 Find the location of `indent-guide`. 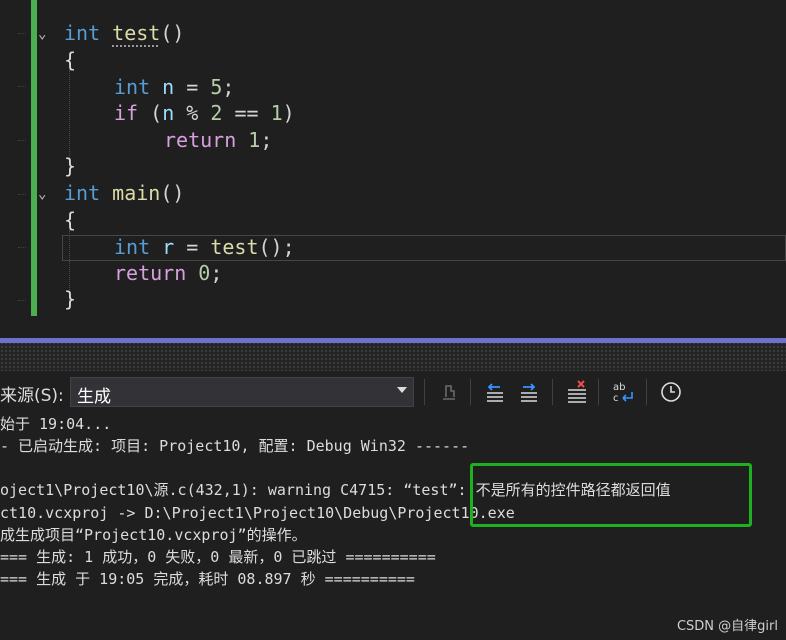

indent-guide is located at coordinates (69, 117).